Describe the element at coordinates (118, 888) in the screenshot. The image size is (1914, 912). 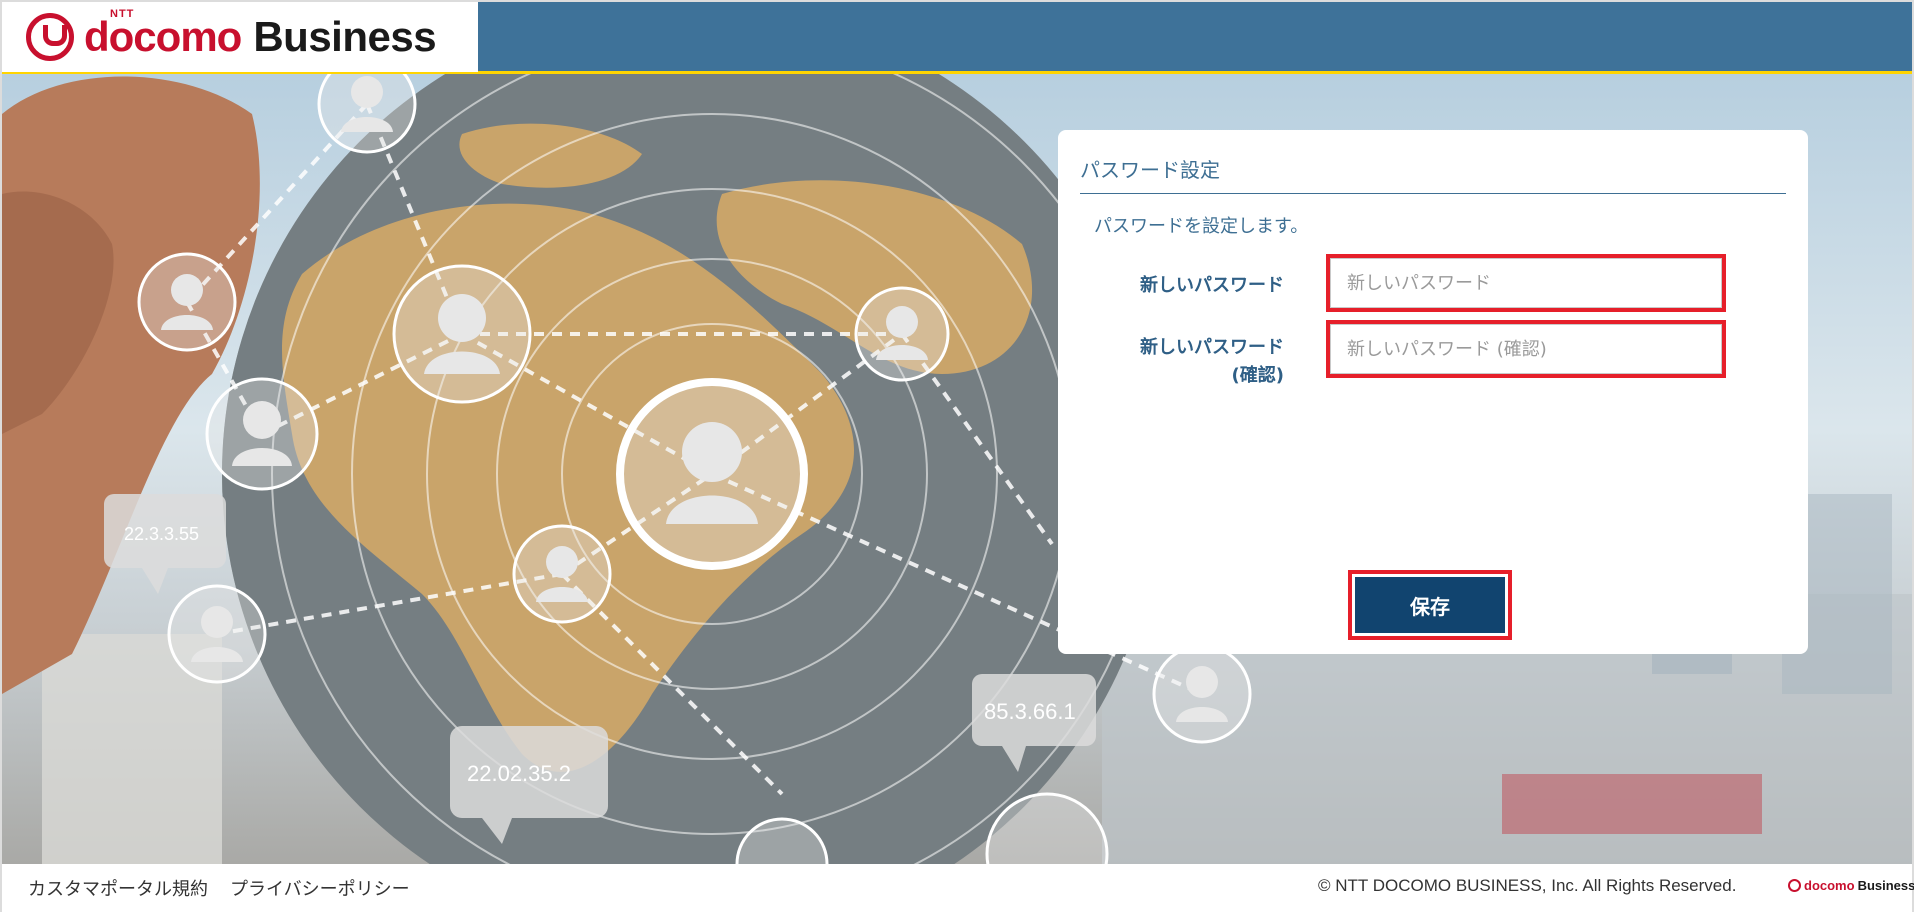
I see `footer-link-terms: カスタマポータル規約` at that location.